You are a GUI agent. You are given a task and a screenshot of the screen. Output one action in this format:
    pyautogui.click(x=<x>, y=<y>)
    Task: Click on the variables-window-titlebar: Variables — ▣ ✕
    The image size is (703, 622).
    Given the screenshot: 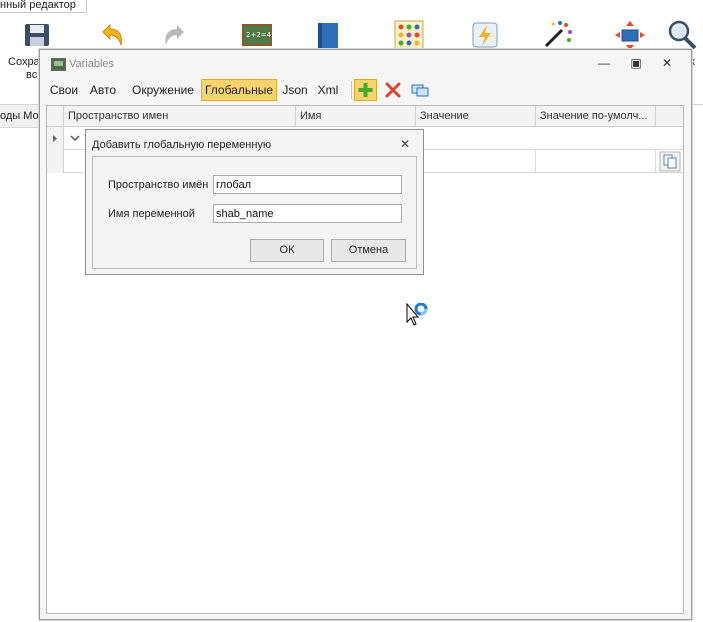 What is the action you would take?
    pyautogui.click(x=365, y=63)
    